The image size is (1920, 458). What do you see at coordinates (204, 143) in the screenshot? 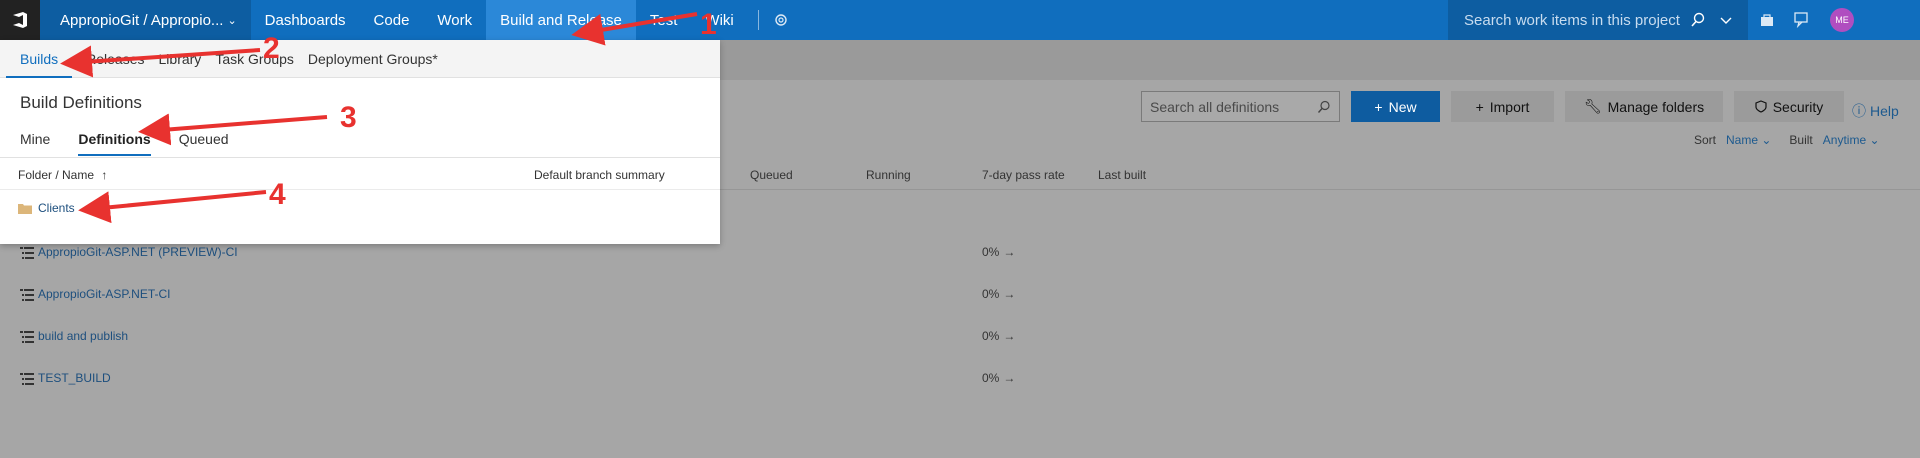
I see `tab-queued: Queued` at bounding box center [204, 143].